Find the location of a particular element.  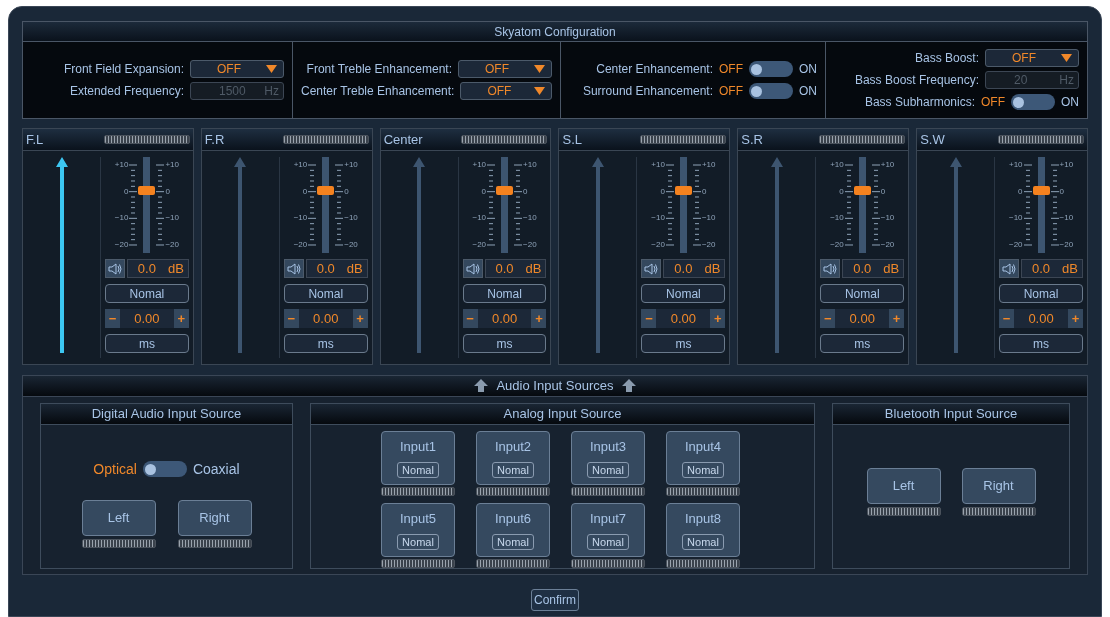

scale-label: −20 is located at coordinates (837, 244).